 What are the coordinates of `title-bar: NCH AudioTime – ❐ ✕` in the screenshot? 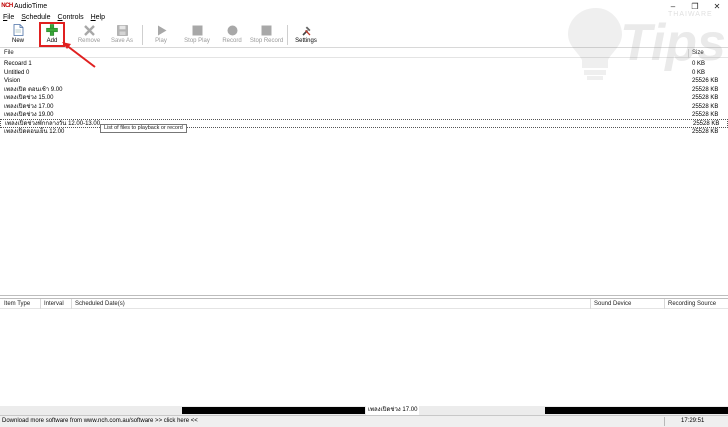 It's located at (364, 6).